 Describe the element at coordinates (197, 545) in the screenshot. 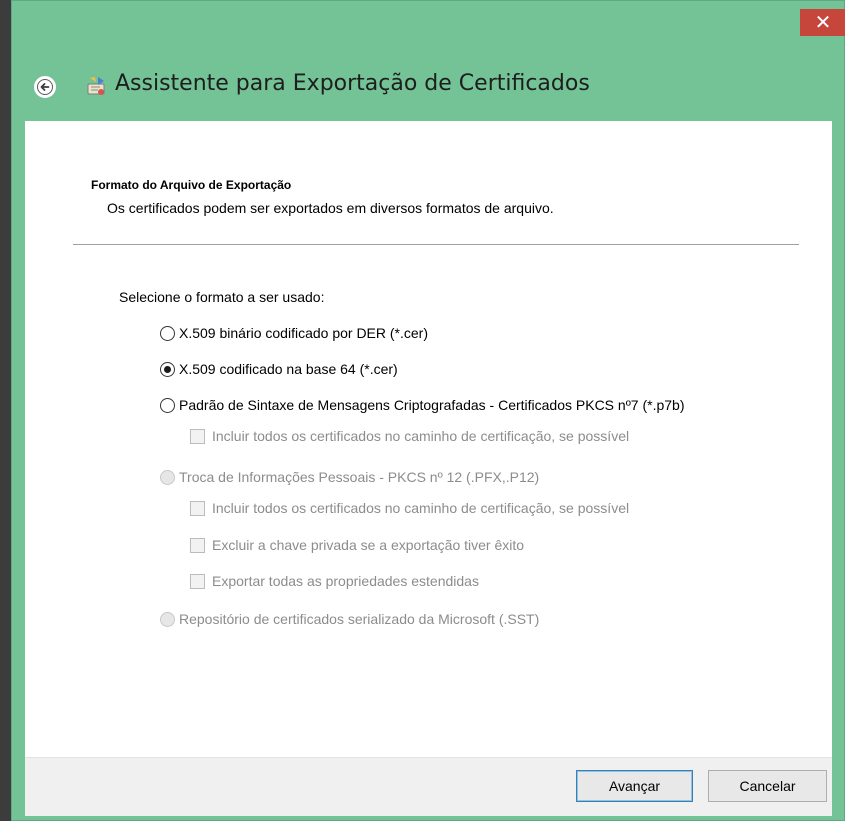

I see `pfx-delete-key-box` at that location.